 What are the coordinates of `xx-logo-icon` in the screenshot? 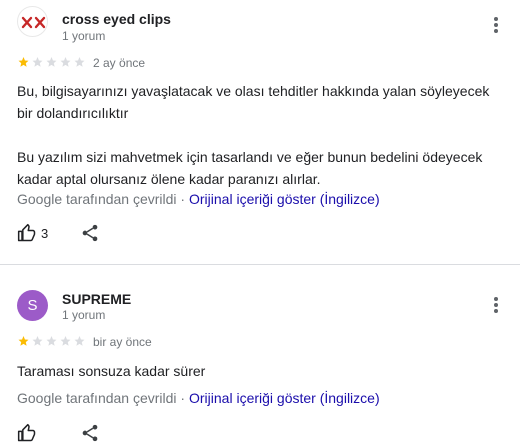 It's located at (33, 22).